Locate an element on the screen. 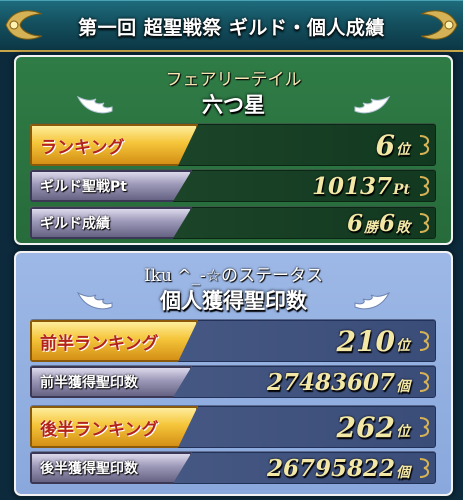 This screenshot has height=500, width=463. guild-pt-value: 10137 Pt is located at coordinates (360, 186).